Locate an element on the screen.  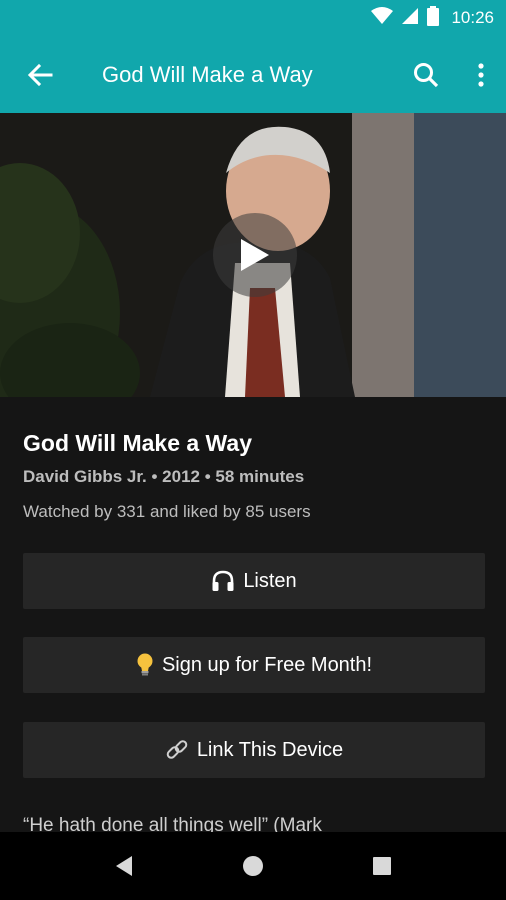
link-device-label: Link This Device is located at coordinates (270, 749).